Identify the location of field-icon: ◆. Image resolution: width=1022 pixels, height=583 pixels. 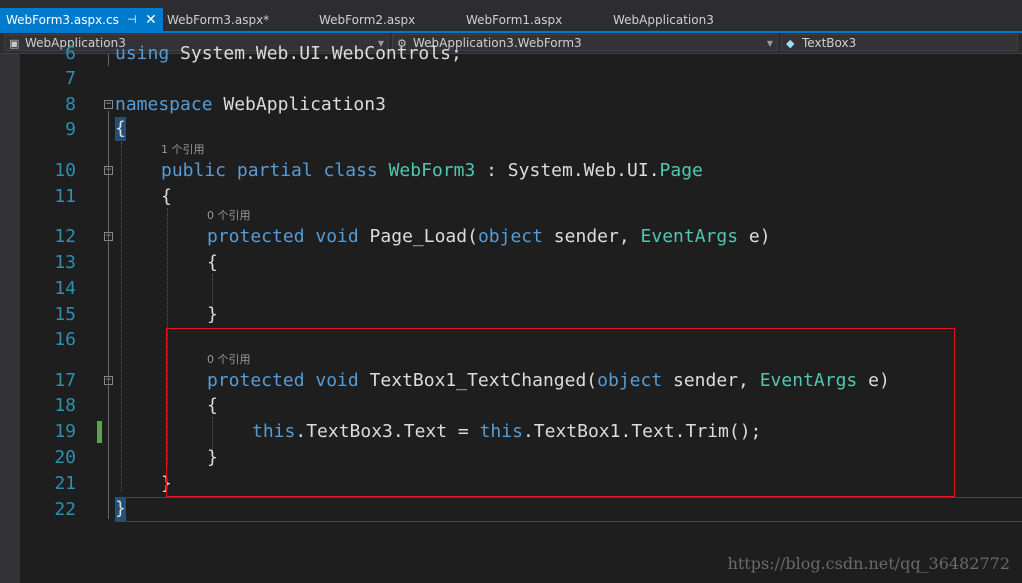
(790, 43).